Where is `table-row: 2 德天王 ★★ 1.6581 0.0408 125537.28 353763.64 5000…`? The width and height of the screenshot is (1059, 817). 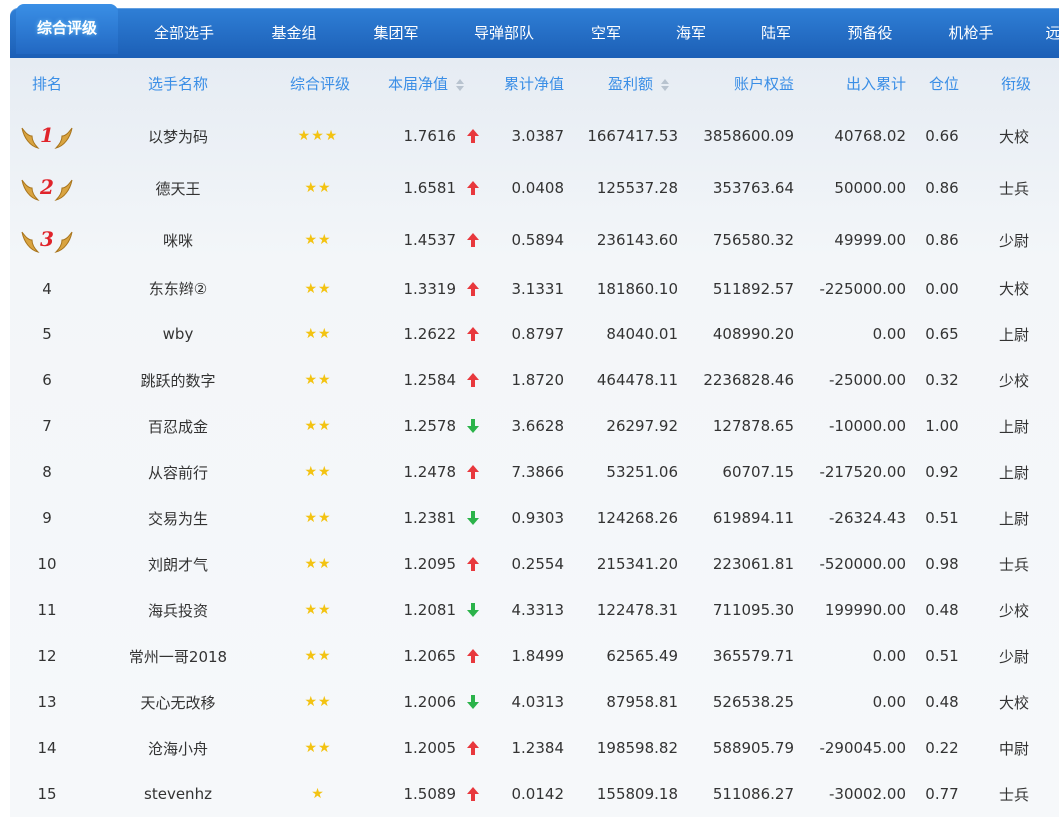 table-row: 2 德天王 ★★ 1.6581 0.0408 125537.28 353763.64 5000… is located at coordinates (534, 188).